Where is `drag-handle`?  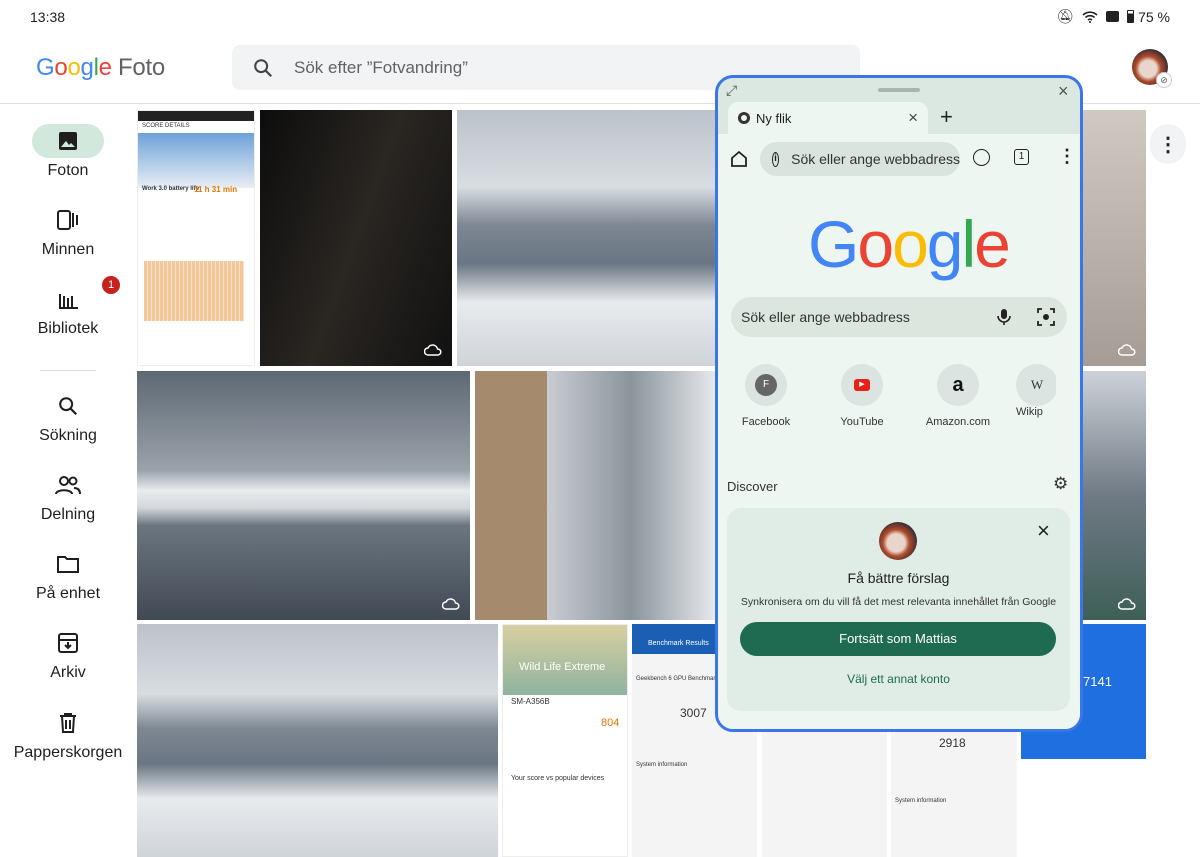 drag-handle is located at coordinates (899, 90).